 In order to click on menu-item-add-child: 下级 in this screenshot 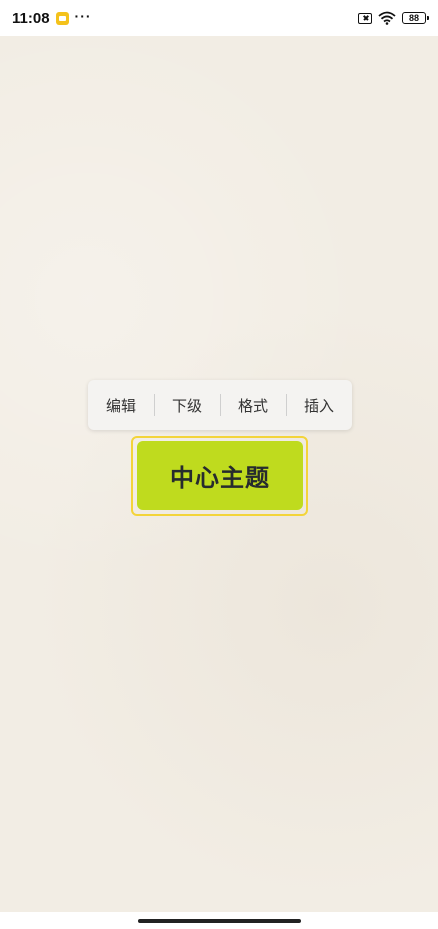, I will do `click(187, 405)`.